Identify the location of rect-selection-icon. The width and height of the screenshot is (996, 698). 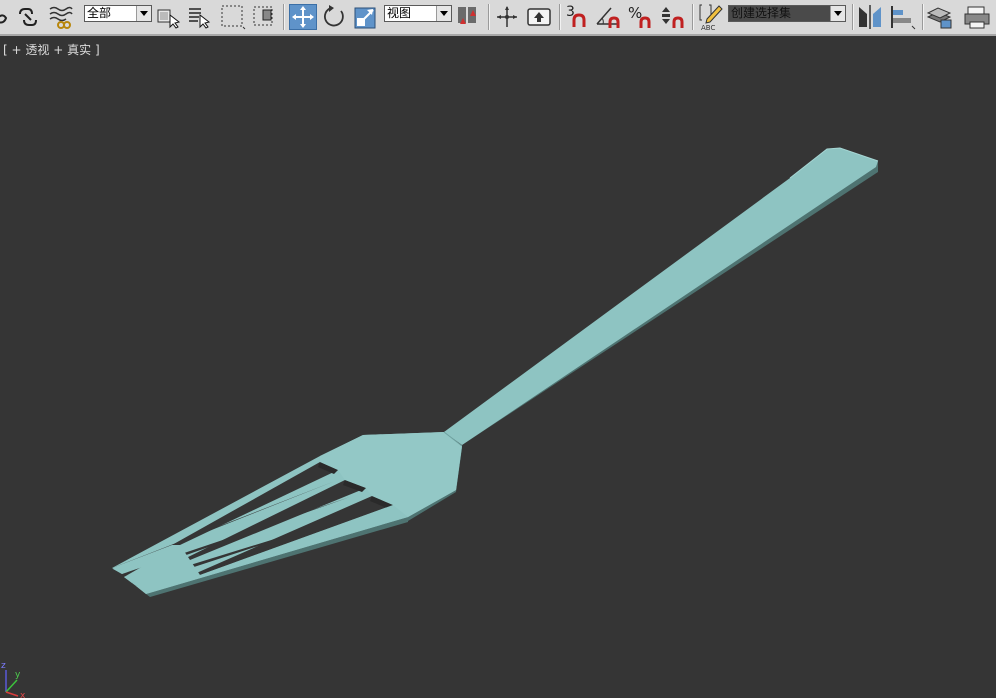
(233, 17).